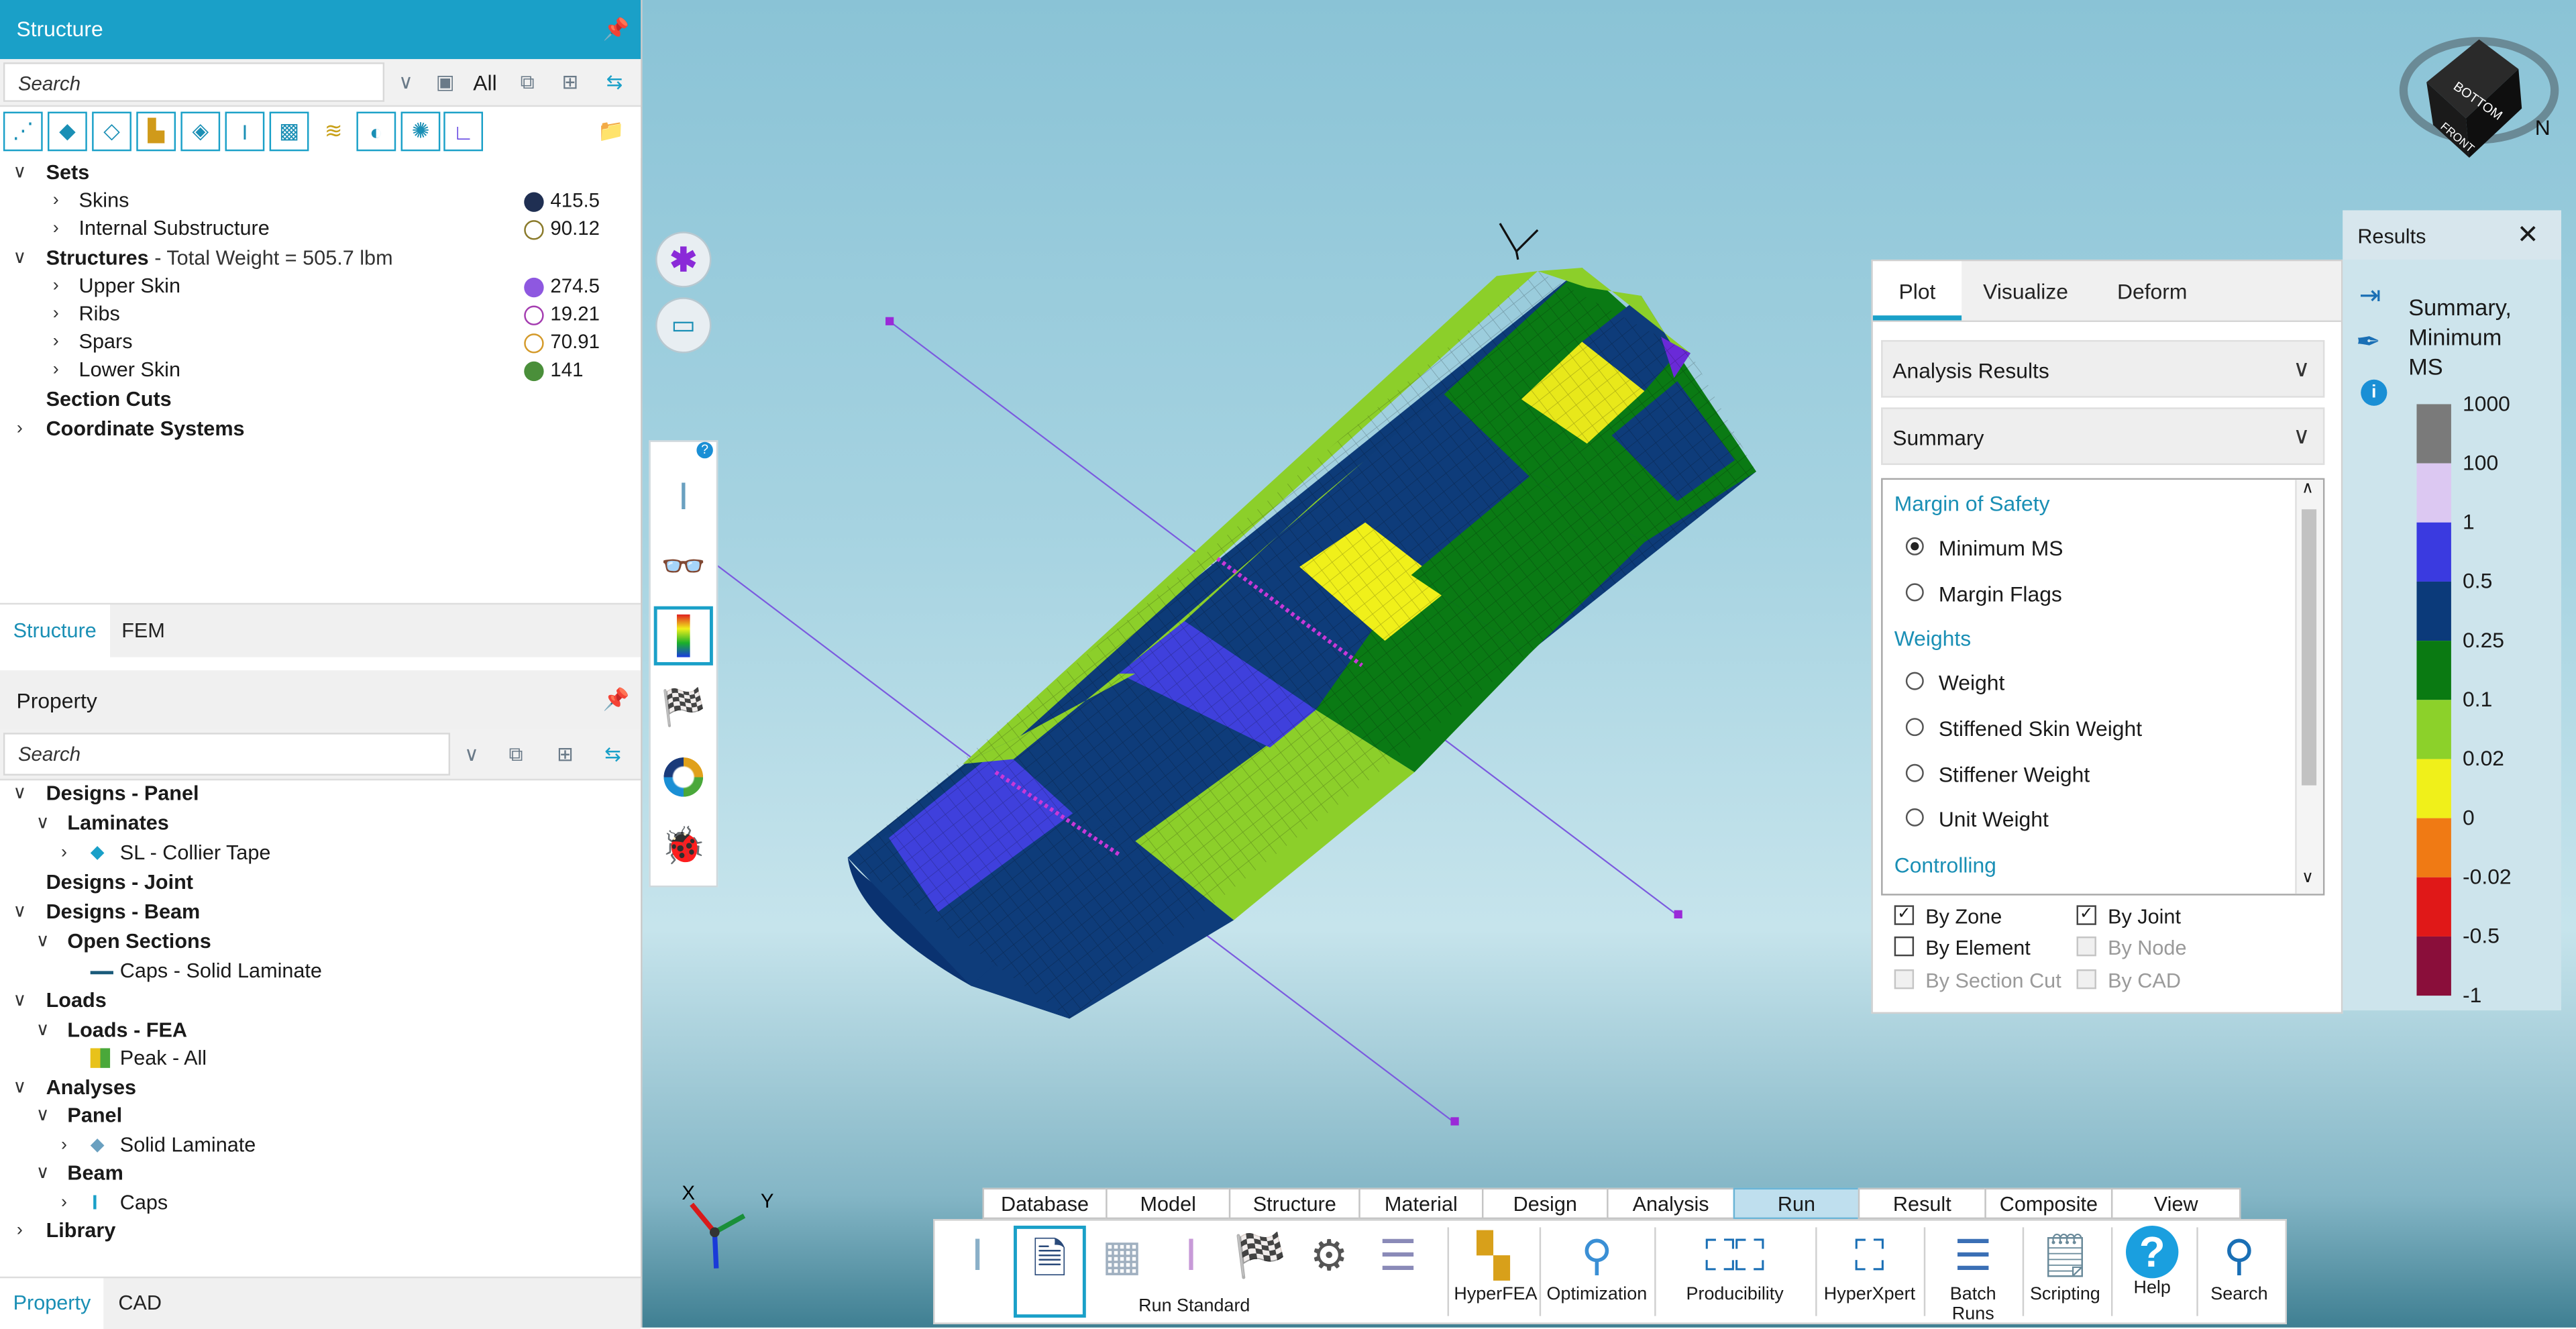  Describe the element at coordinates (1671, 1203) in the screenshot. I see `tab-analysis: Analysis` at that location.